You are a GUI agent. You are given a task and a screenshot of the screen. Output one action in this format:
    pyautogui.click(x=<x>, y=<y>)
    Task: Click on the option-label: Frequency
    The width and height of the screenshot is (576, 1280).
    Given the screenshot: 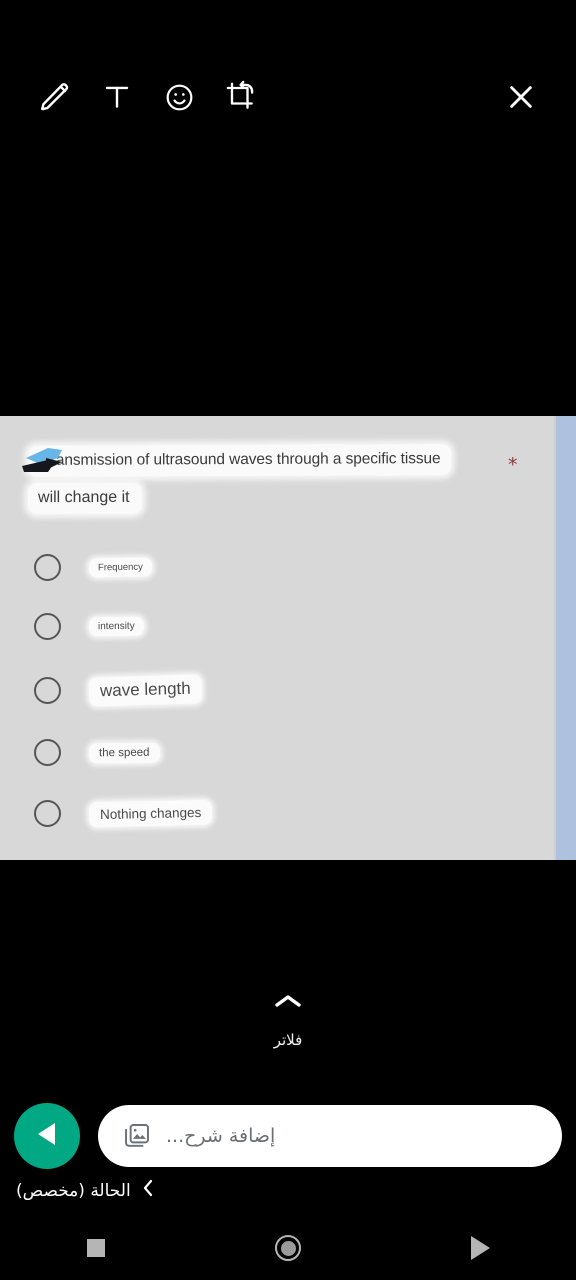 What is the action you would take?
    pyautogui.click(x=120, y=567)
    